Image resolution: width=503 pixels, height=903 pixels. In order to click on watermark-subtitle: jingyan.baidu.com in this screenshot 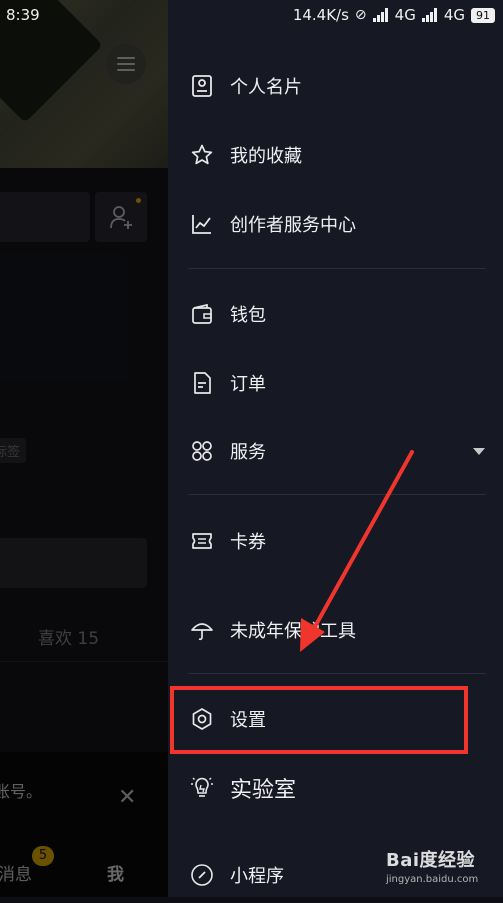, I will do `click(432, 879)`.